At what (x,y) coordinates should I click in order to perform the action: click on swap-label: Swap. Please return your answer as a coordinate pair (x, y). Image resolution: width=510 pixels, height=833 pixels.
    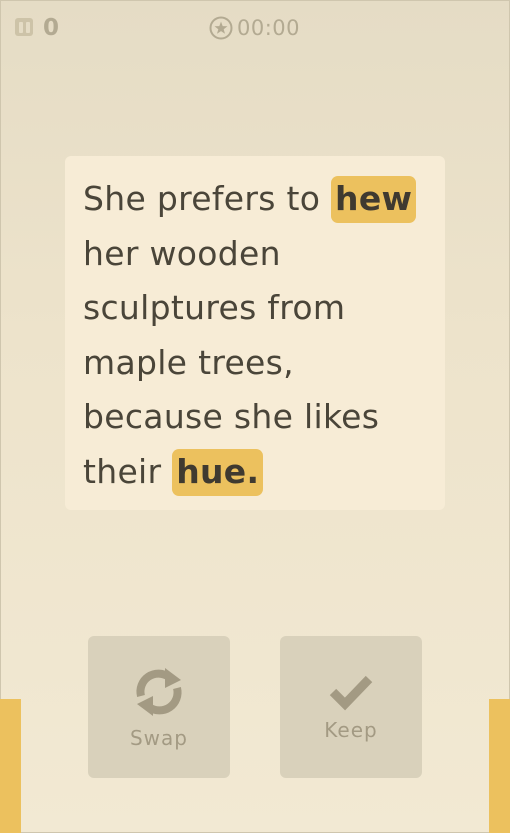
    Looking at the image, I should click on (158, 738).